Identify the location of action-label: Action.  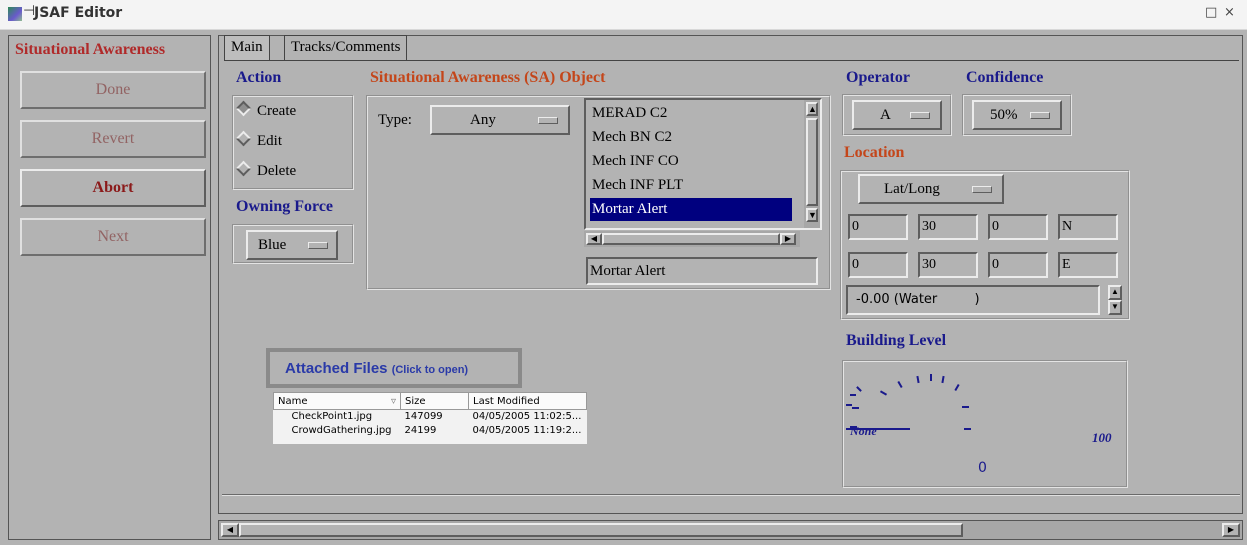
(259, 77).